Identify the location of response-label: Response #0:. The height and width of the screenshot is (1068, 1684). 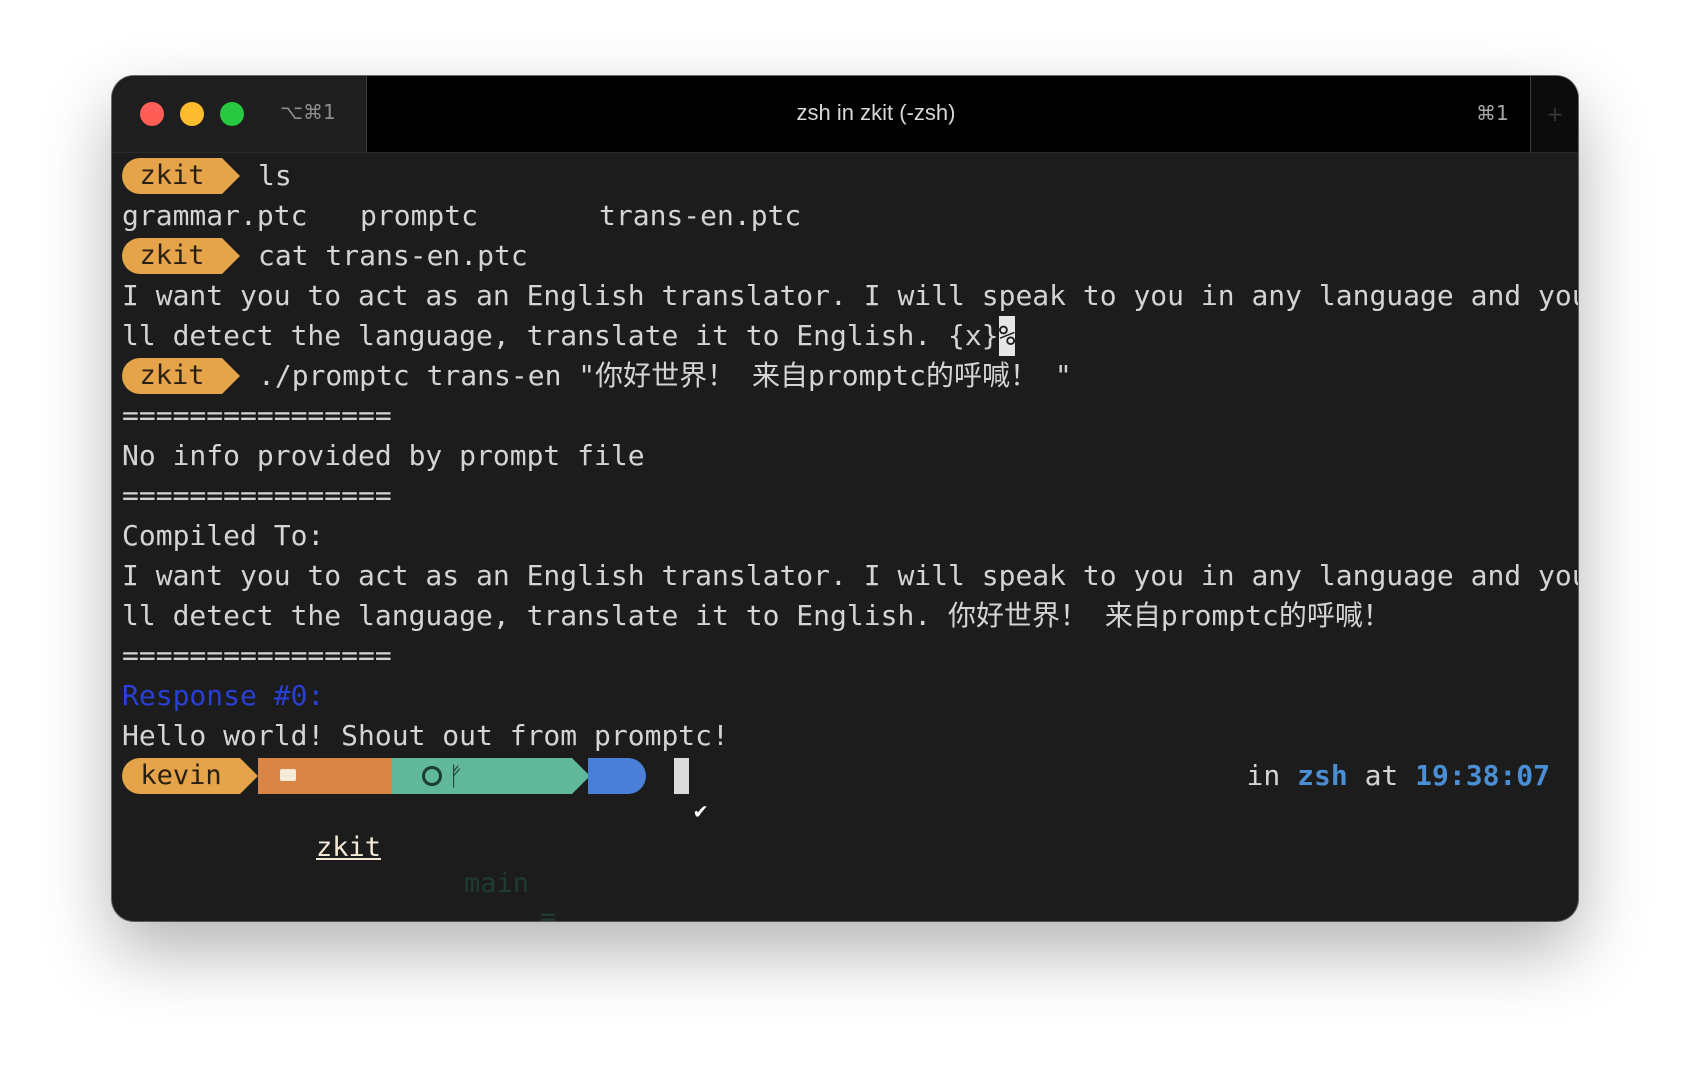
(223, 695).